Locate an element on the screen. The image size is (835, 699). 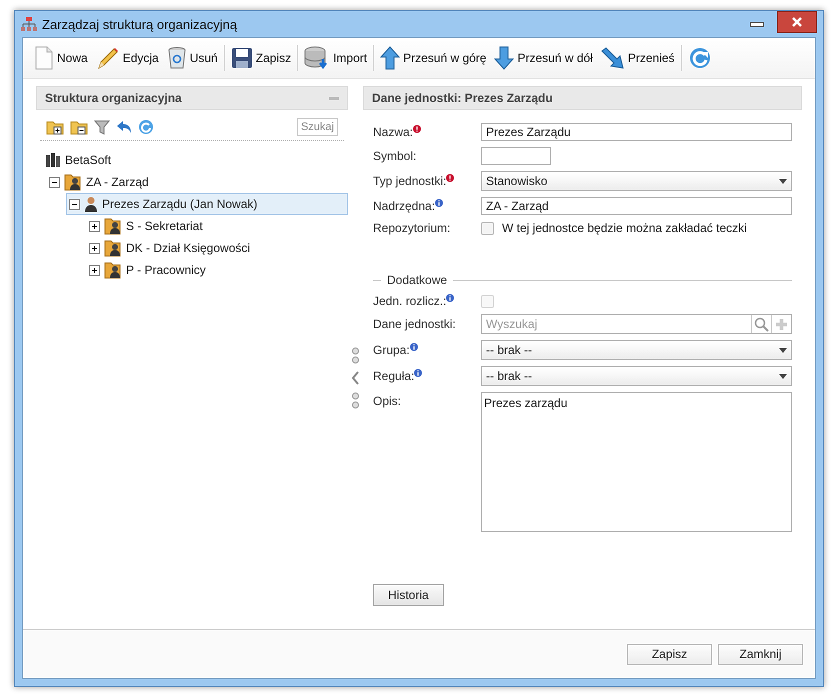
field-label: Nazwa: is located at coordinates (393, 132).